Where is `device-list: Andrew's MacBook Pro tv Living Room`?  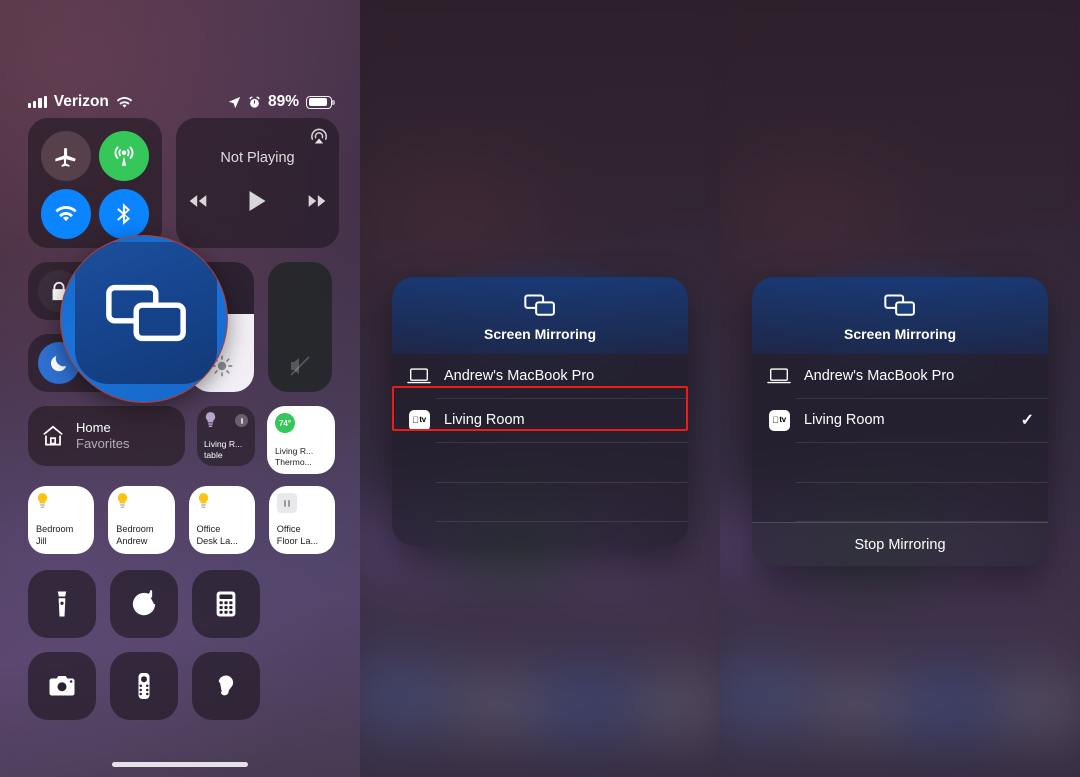 device-list: Andrew's MacBook Pro tv Living Room is located at coordinates (540, 438).